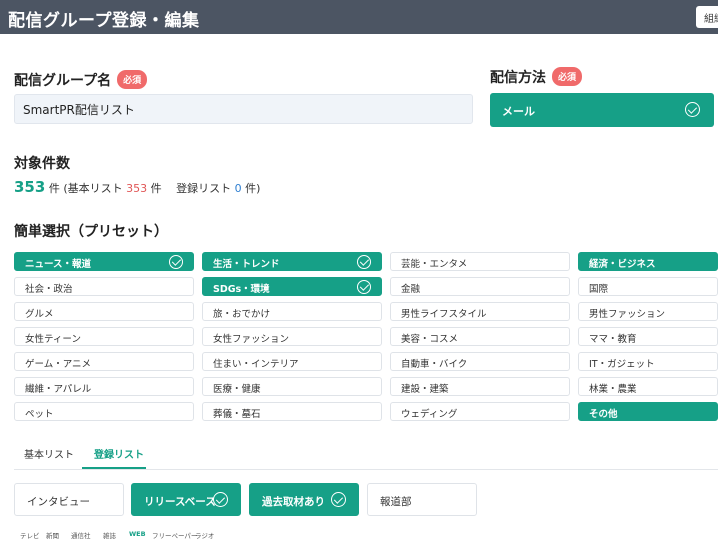 This screenshot has width=718, height=544. Describe the element at coordinates (627, 314) in the screenshot. I see `preset-chip-label: 男性ファッション` at that location.